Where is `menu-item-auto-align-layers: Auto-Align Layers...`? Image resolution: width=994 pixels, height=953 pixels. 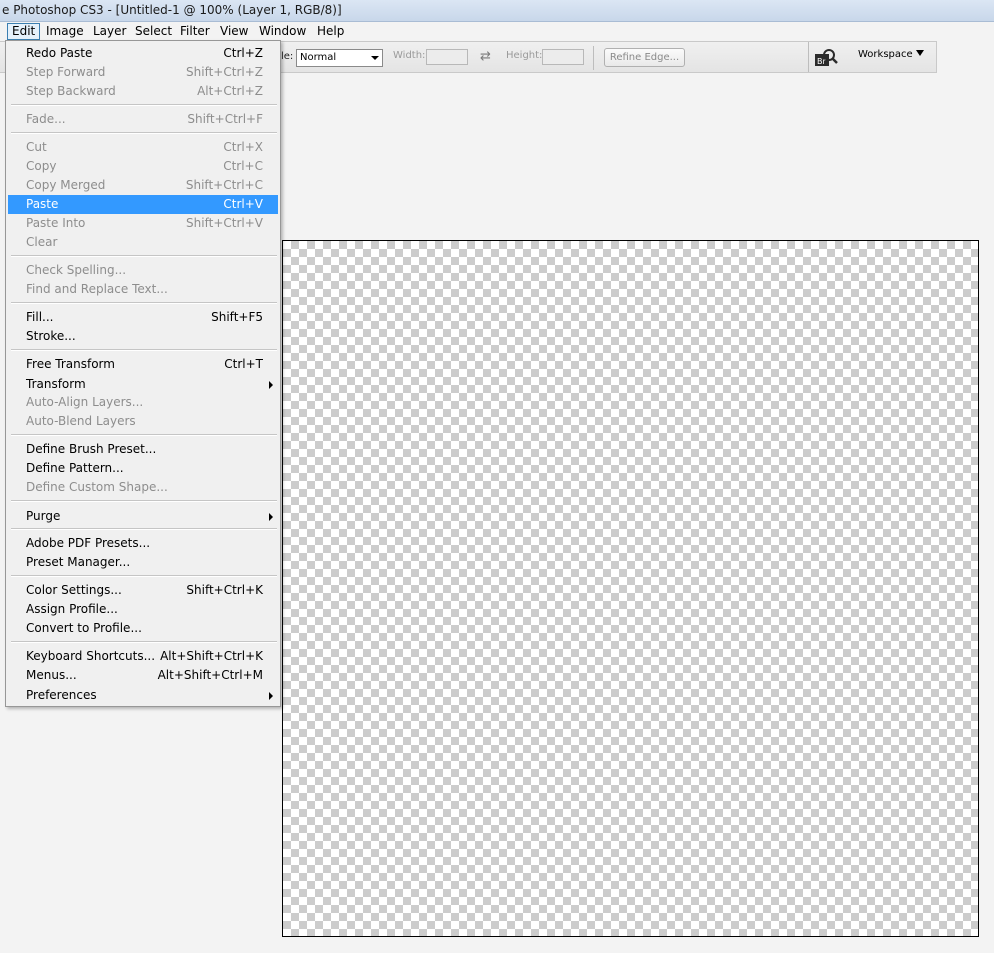
menu-item-auto-align-layers: Auto-Align Layers... is located at coordinates (85, 402).